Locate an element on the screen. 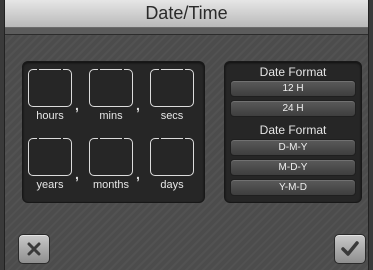  close-icon is located at coordinates (34, 249).